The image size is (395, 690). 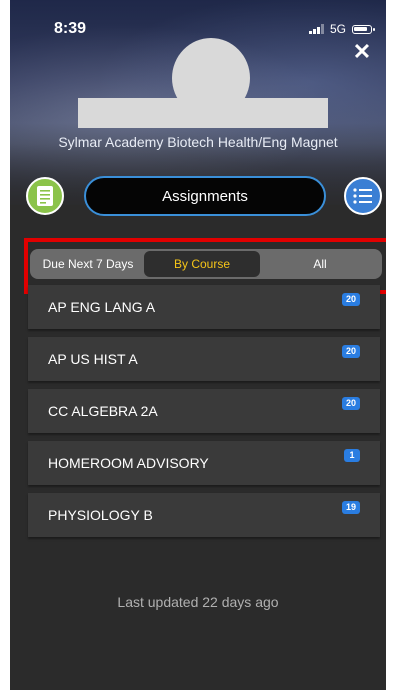 I want to click on course-row: AP ENG LANG A 20, so click(x=204, y=307).